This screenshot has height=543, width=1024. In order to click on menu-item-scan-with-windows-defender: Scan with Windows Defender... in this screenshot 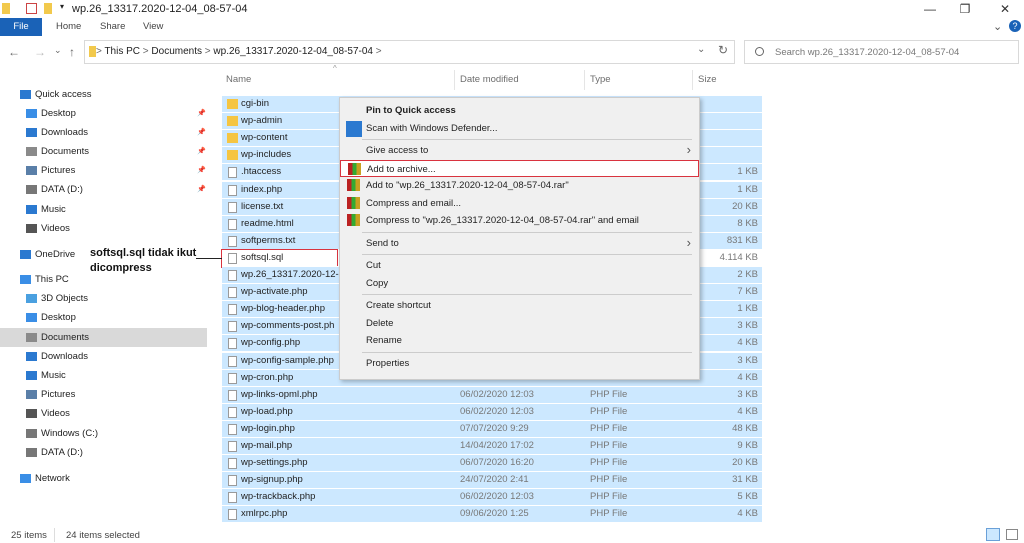, I will do `click(519, 129)`.